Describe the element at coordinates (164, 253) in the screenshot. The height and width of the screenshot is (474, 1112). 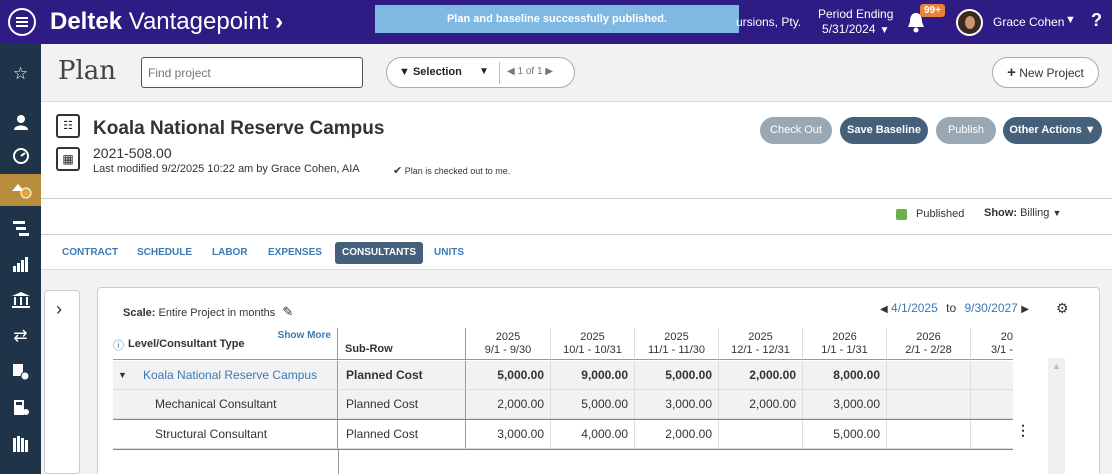
I see `tab-schedule: SCHEDULE` at that location.